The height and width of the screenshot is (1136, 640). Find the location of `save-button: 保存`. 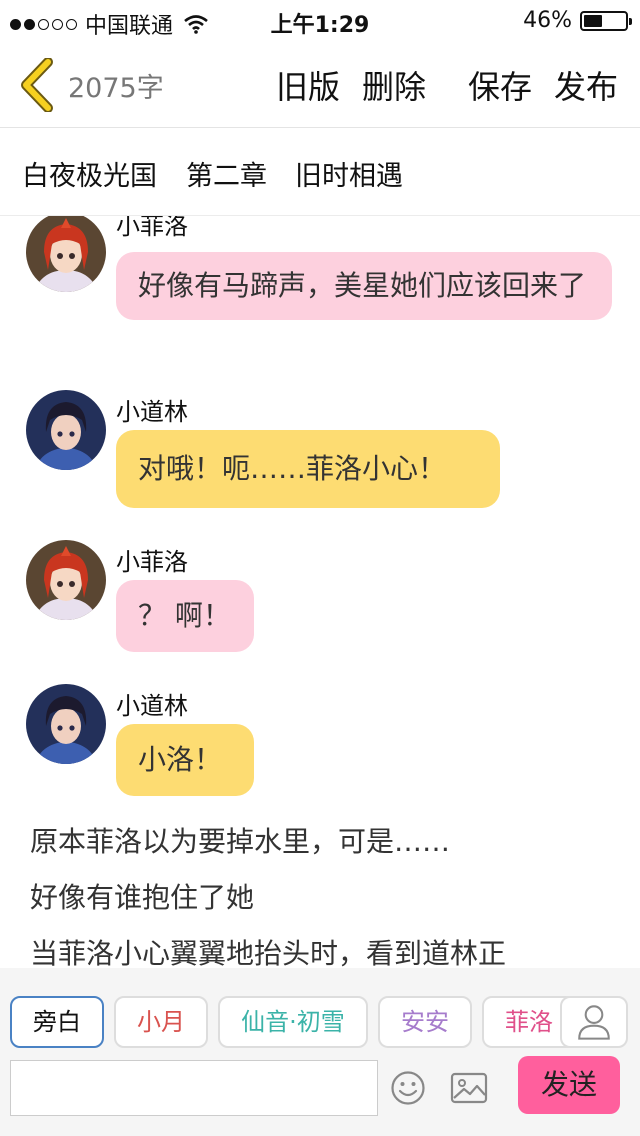

save-button: 保存 is located at coordinates (500, 85).